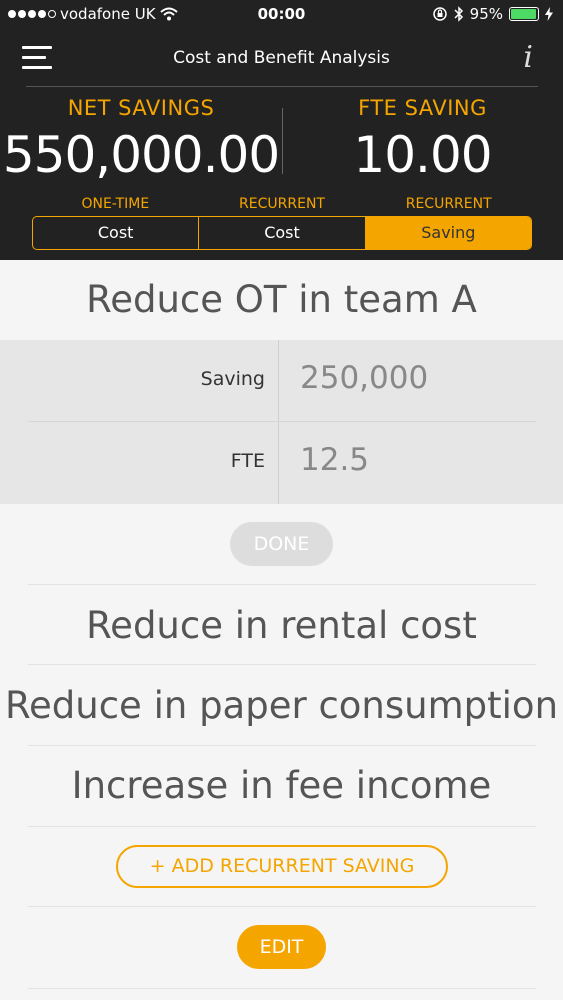 The height and width of the screenshot is (1000, 563). What do you see at coordinates (281, 705) in the screenshot?
I see `list-item: Reduce in paper consumption` at bounding box center [281, 705].